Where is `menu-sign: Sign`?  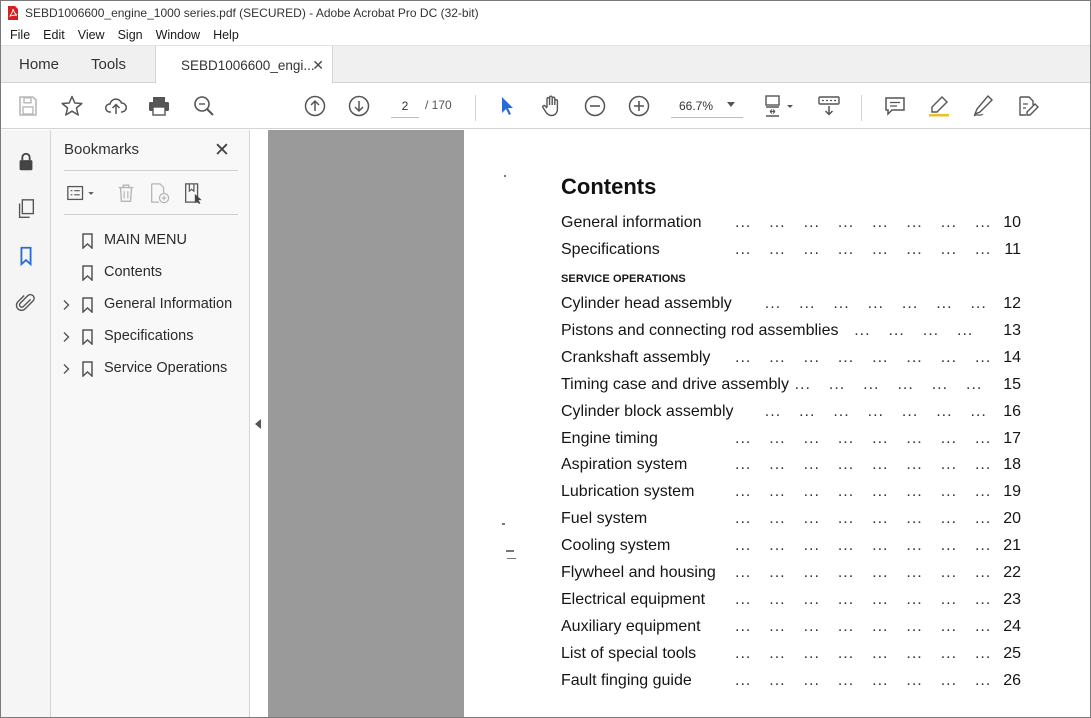 menu-sign: Sign is located at coordinates (130, 35).